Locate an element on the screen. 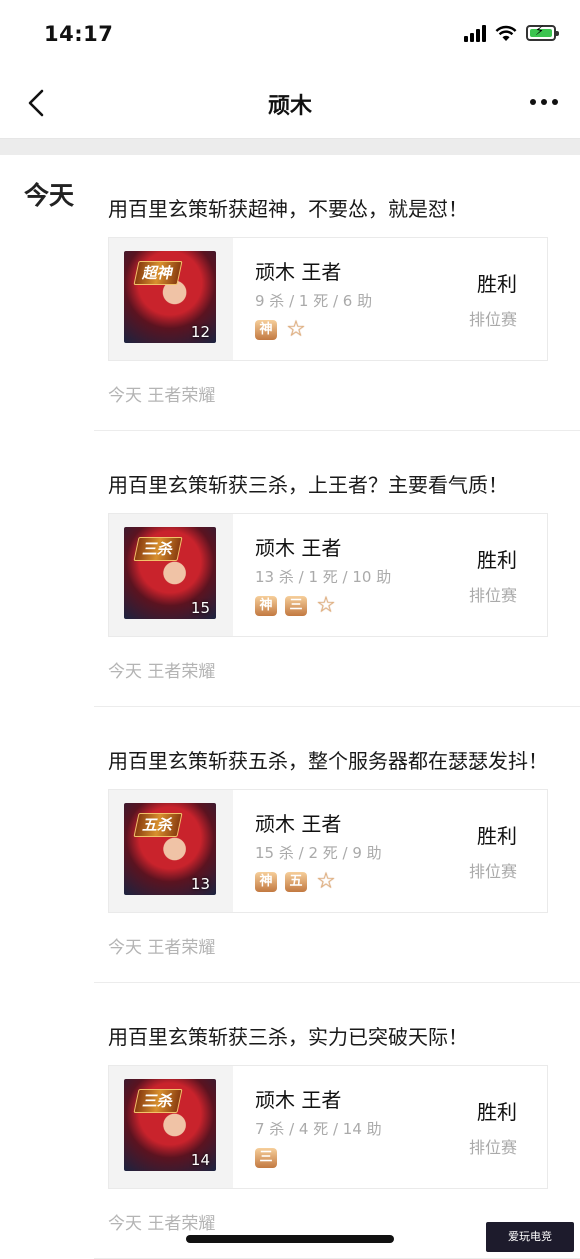  more-options-icon is located at coordinates (544, 102).